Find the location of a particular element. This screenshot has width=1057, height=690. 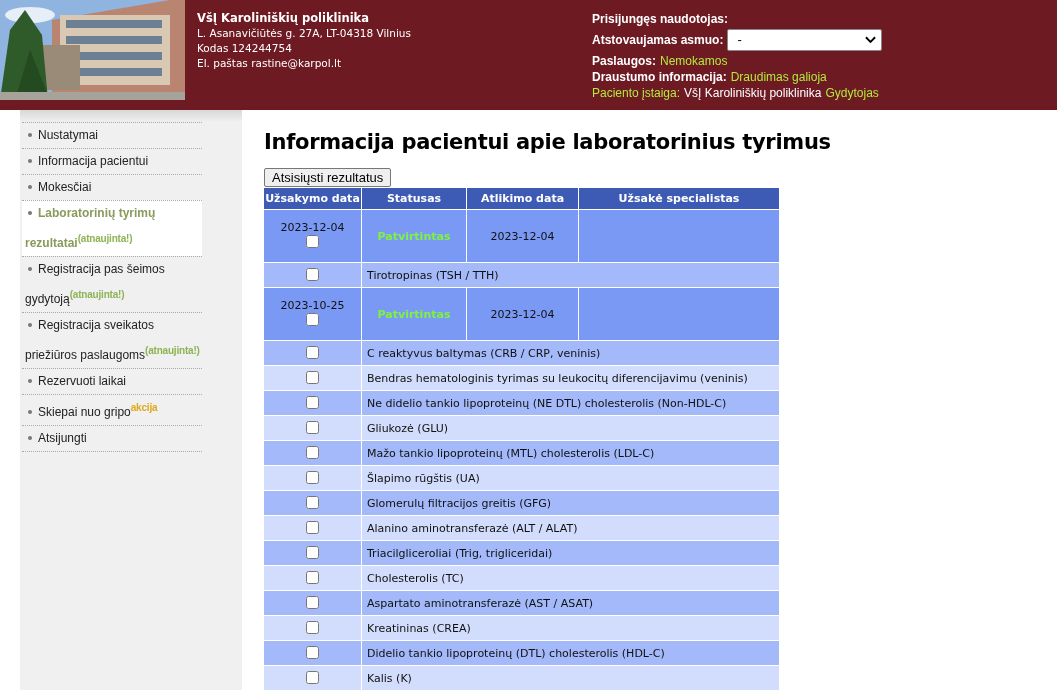

test-name-cell: C reaktyvus baltymas (CRB / CRP, veninis) is located at coordinates (570, 353).